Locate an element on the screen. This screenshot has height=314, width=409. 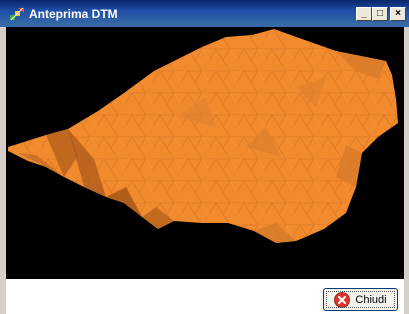
maximize-icon: □ is located at coordinates (380, 13).